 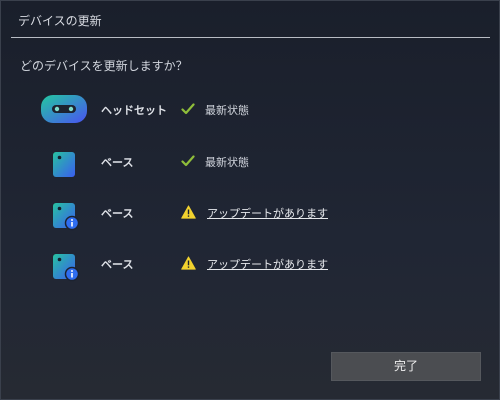 I want to click on device-row-base-3: ベース アップデートがあります, so click(x=250, y=266).